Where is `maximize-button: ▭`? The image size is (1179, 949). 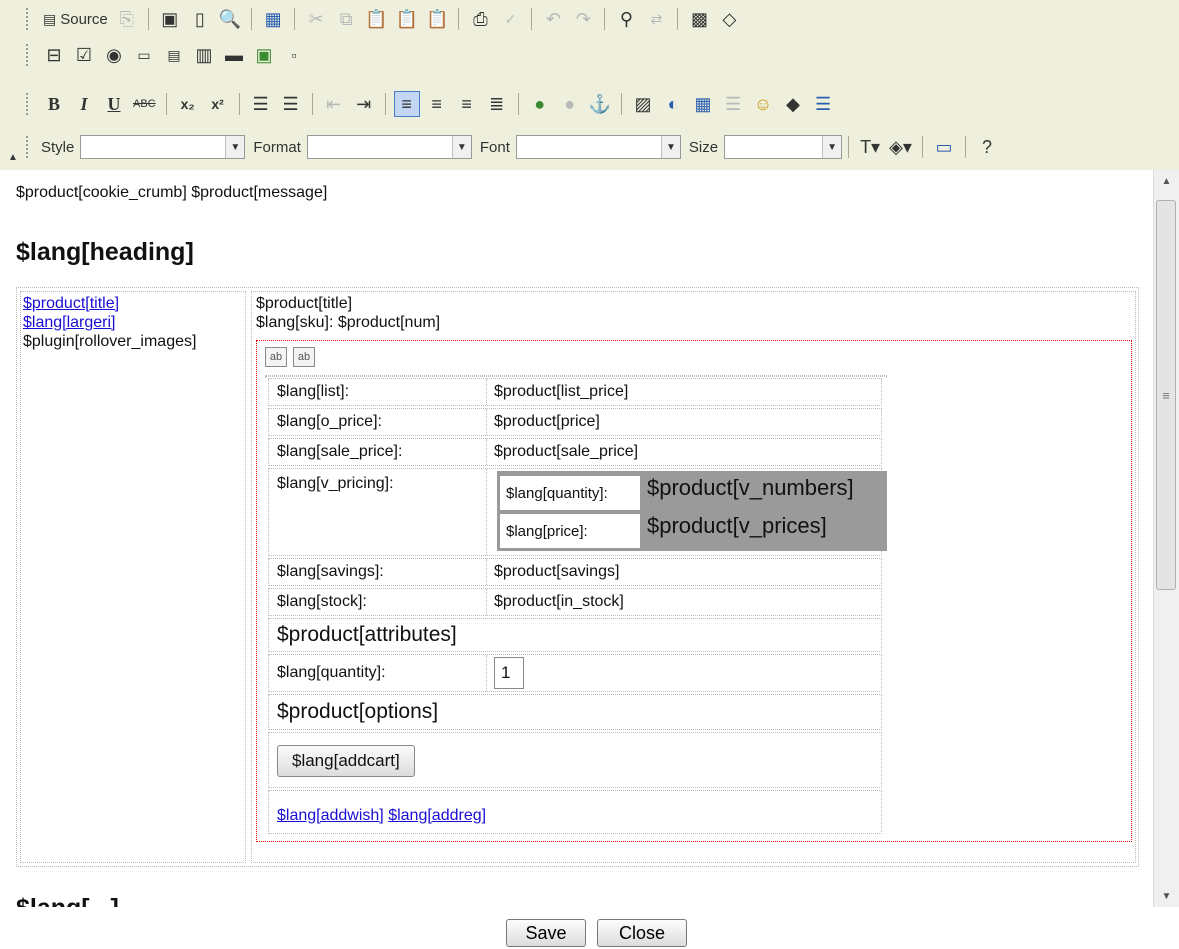
maximize-button: ▭ is located at coordinates (944, 147).